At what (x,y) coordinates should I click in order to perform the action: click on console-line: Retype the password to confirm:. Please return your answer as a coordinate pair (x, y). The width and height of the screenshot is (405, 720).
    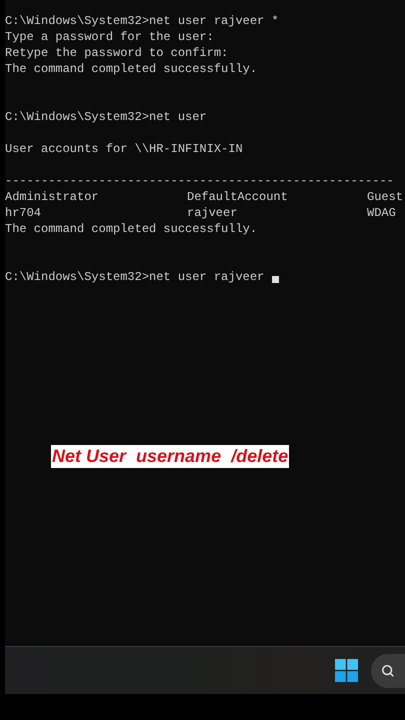
    Looking at the image, I should click on (116, 53).